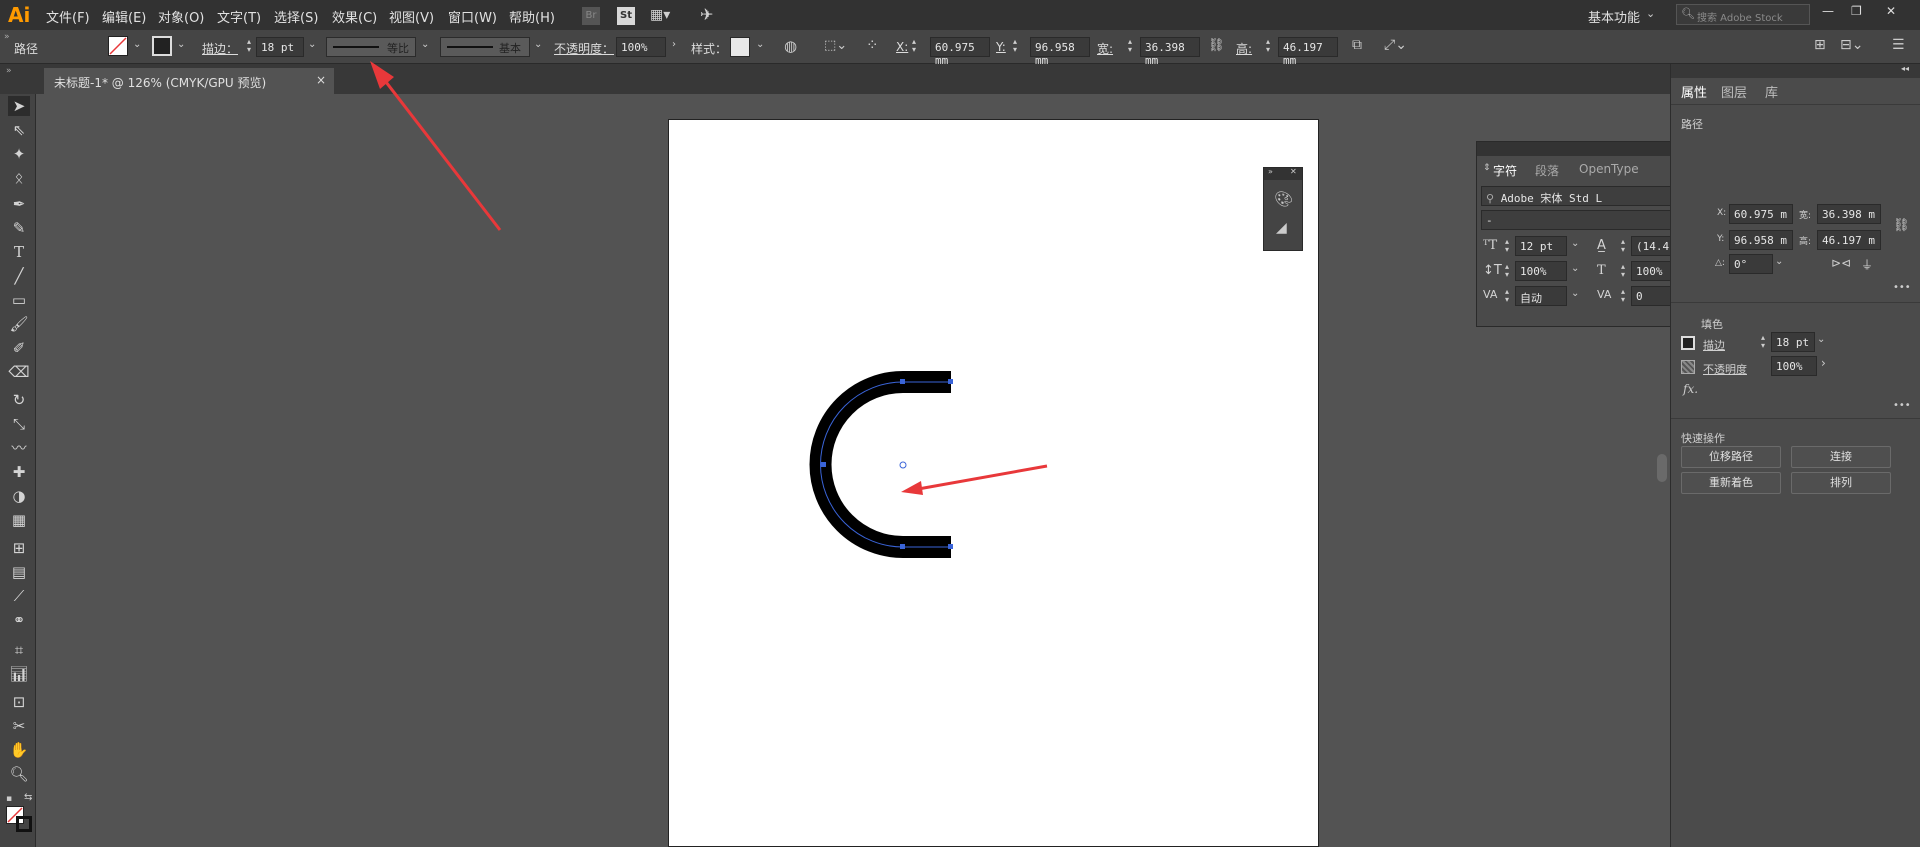  I want to click on menu-view: 视图(V), so click(411, 16).